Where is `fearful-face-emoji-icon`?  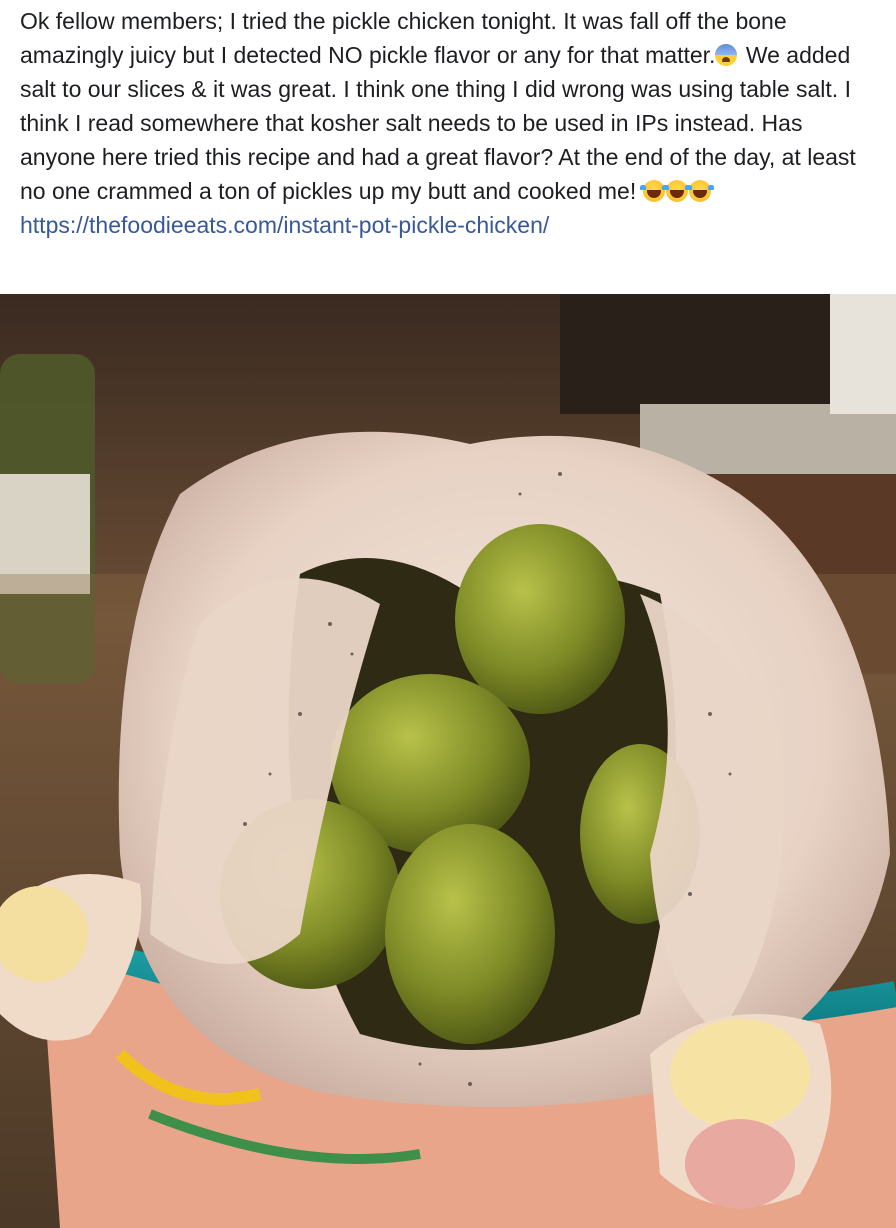 fearful-face-emoji-icon is located at coordinates (726, 55).